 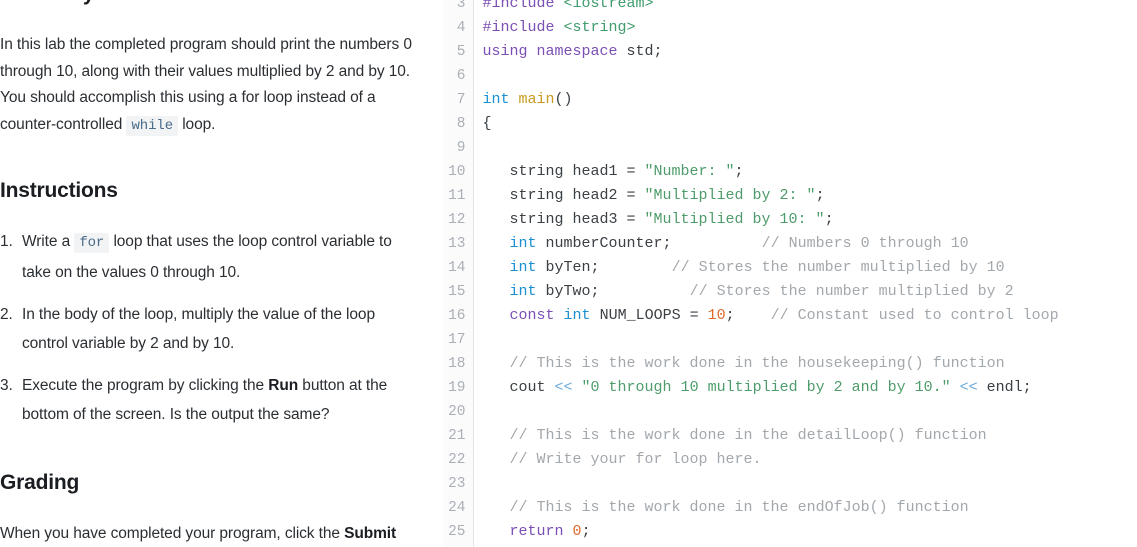 What do you see at coordinates (805, 172) in the screenshot?
I see `code-line-content: string head1 = "Number: ";` at bounding box center [805, 172].